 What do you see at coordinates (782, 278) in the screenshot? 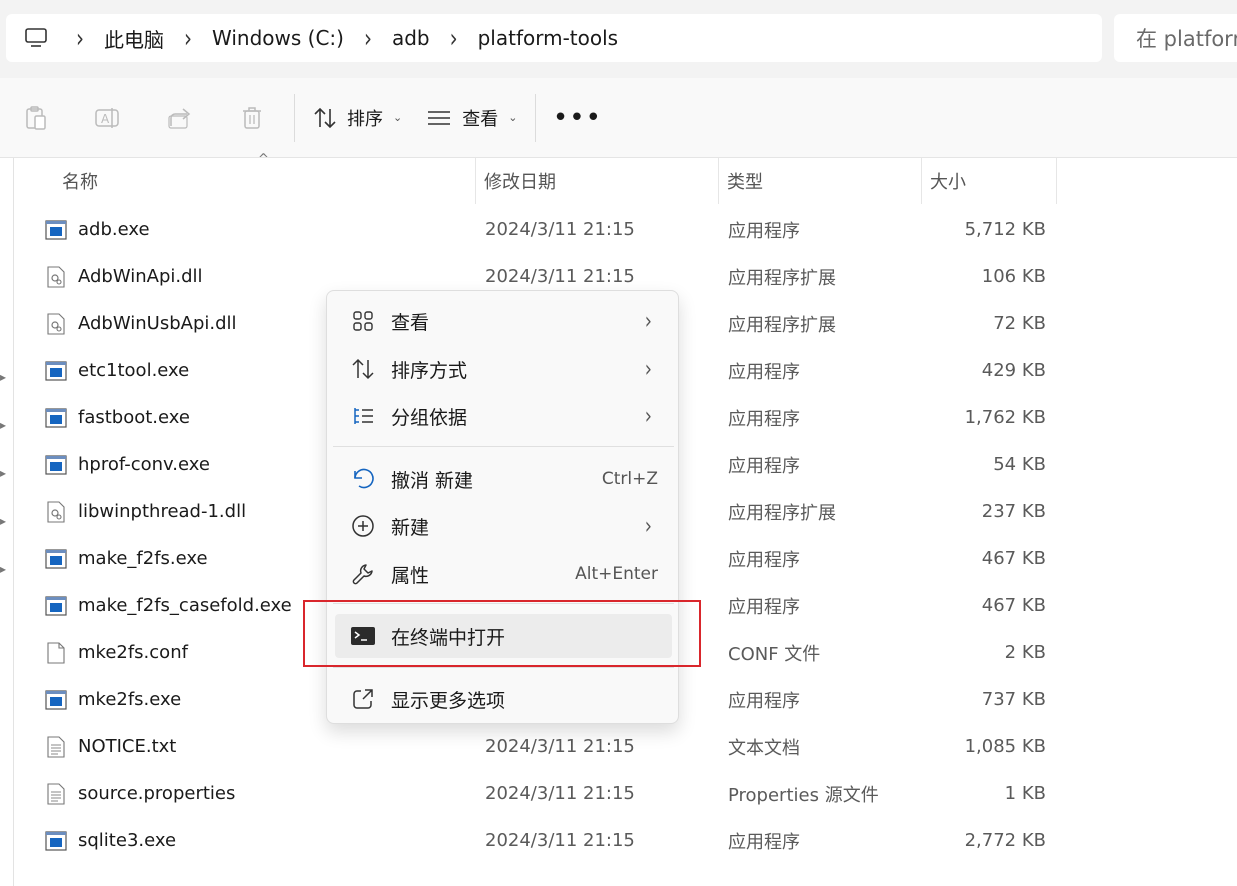
I see `file-type: 应用程序扩展` at bounding box center [782, 278].